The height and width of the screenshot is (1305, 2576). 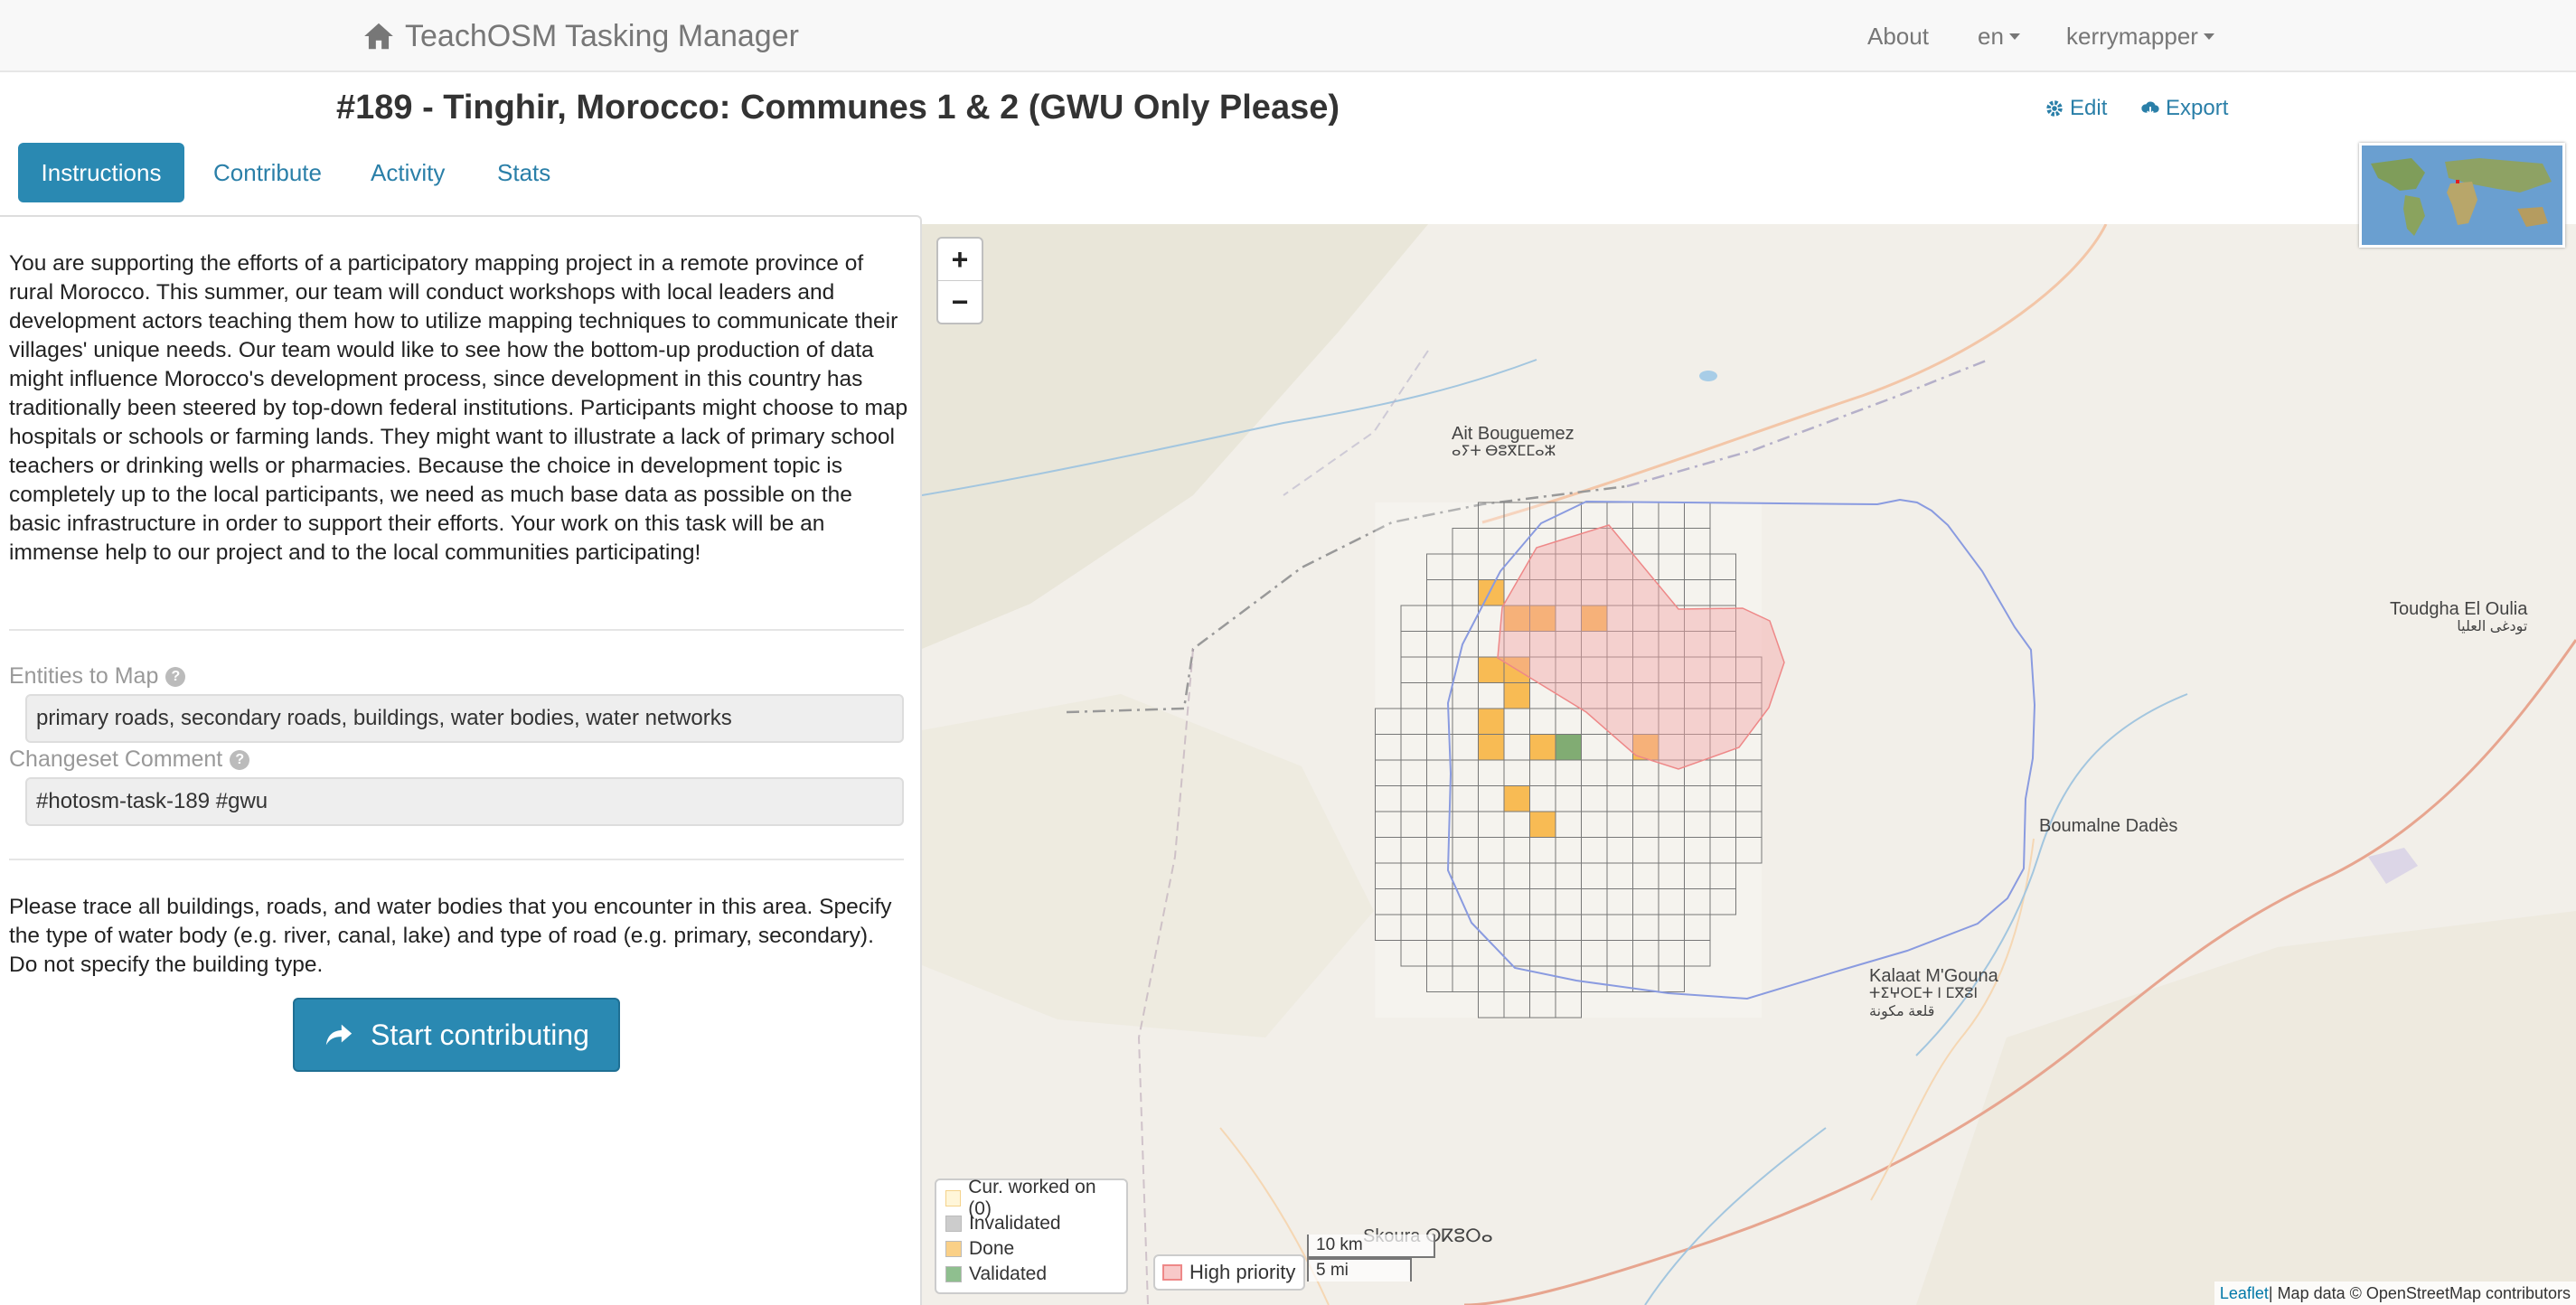 I want to click on leaflet-link: Leaflet, so click(x=2245, y=1293).